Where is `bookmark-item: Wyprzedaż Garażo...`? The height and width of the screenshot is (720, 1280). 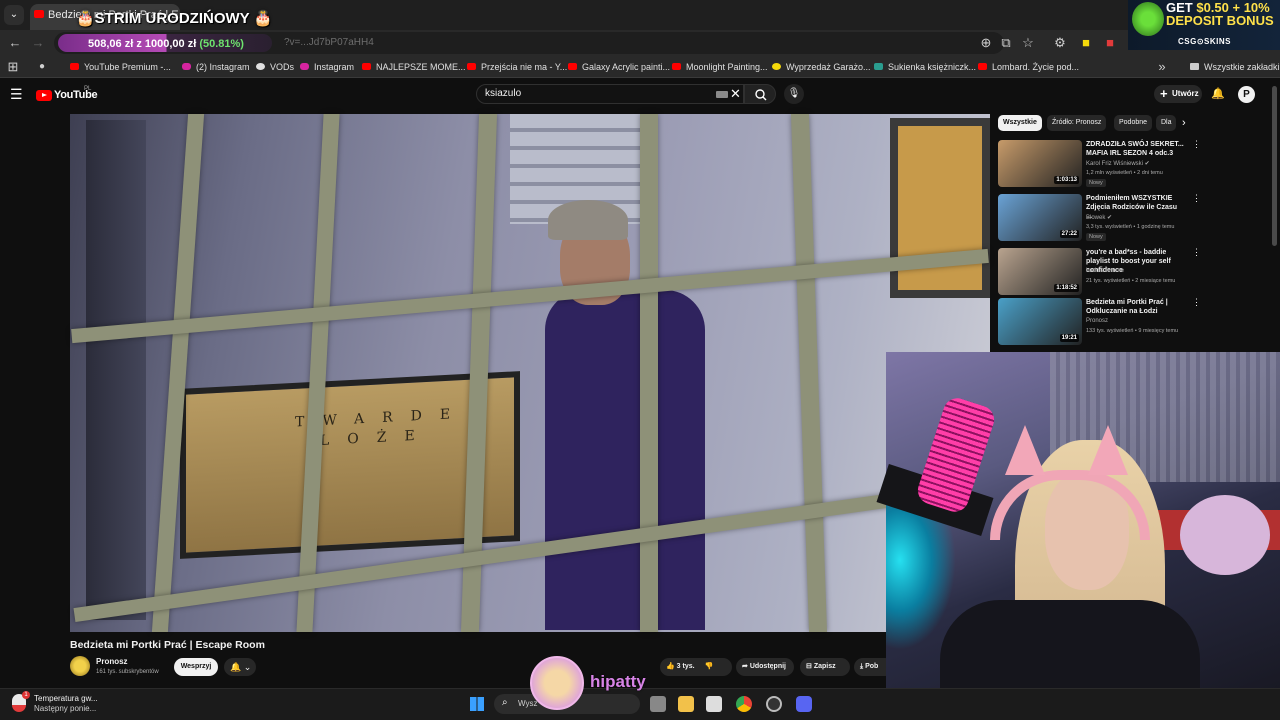
bookmark-item: Wyprzedaż Garażo... is located at coordinates (821, 67).